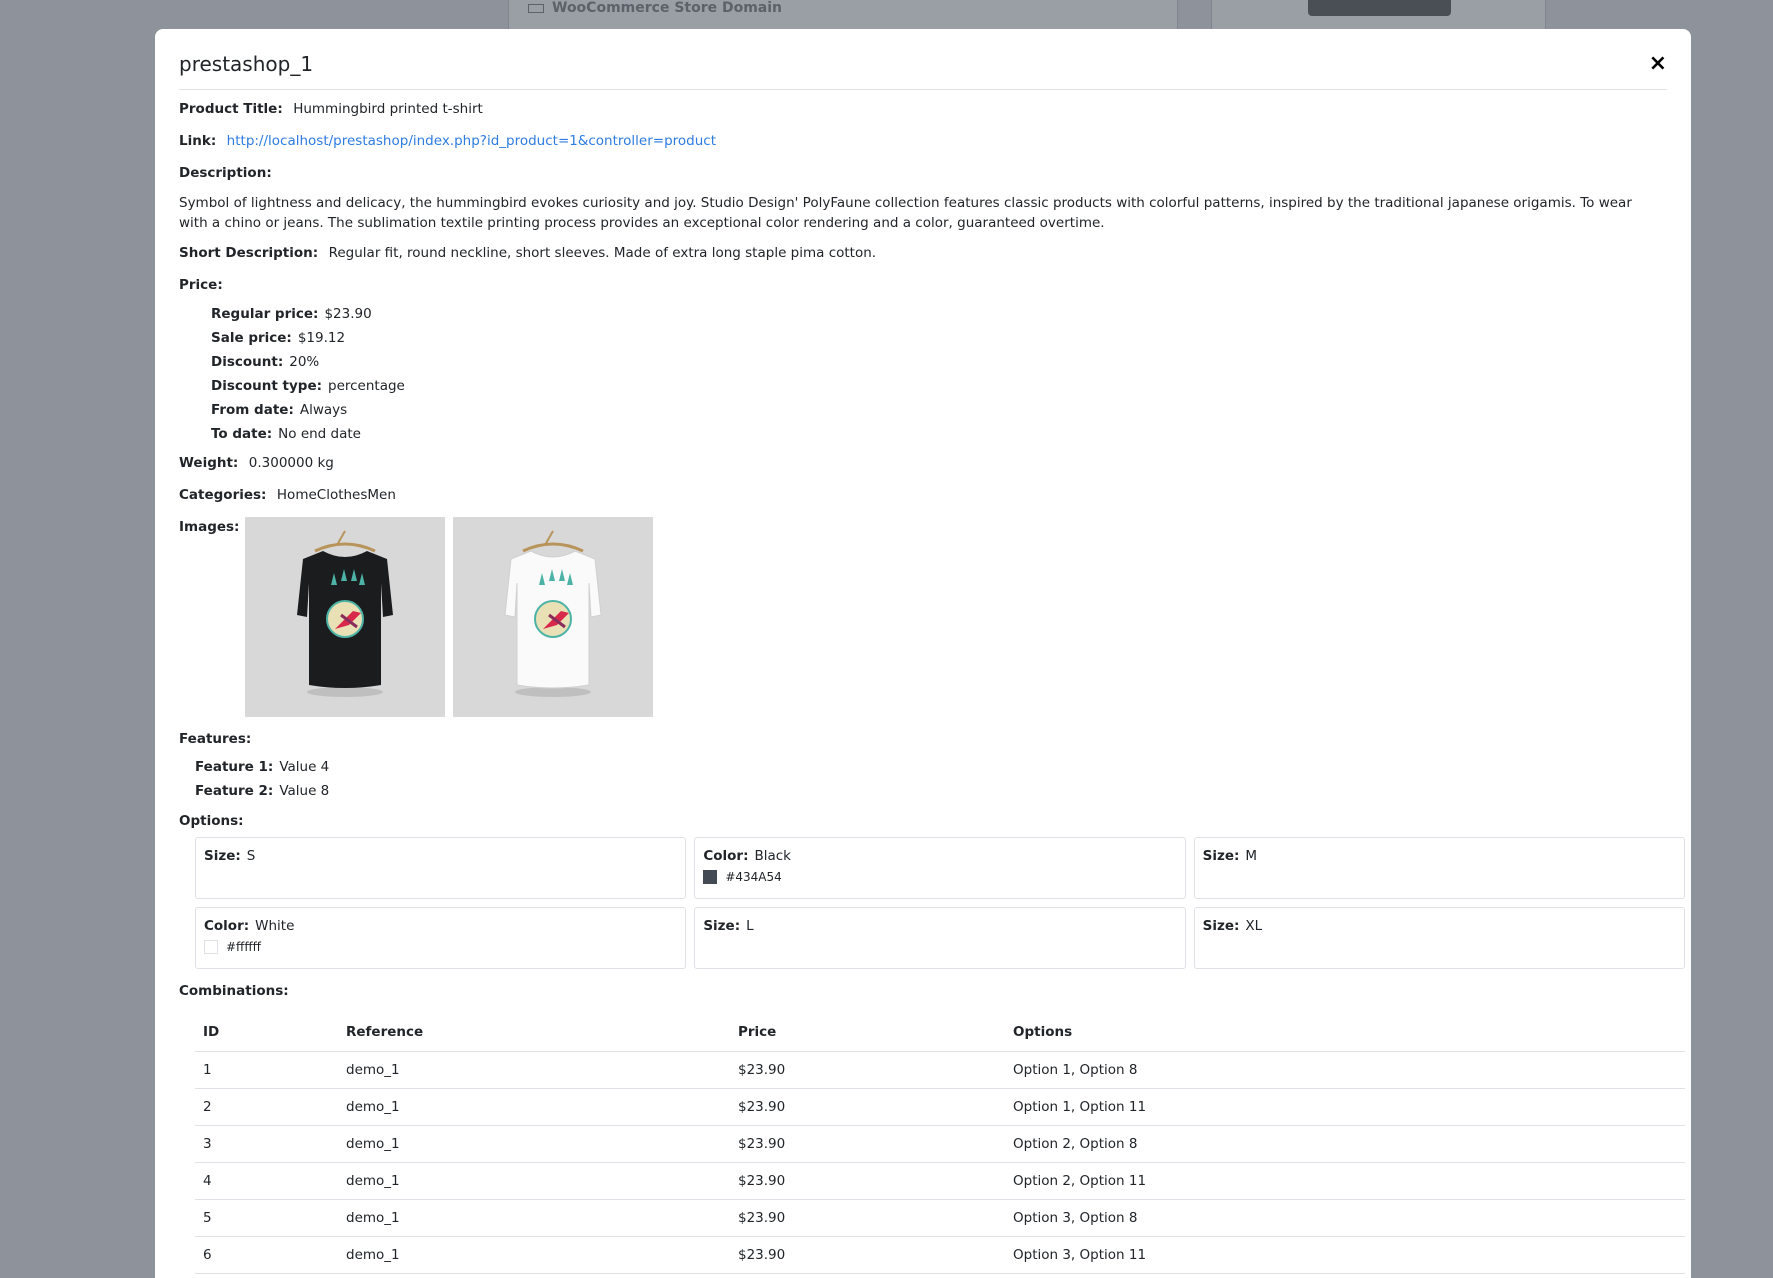 The height and width of the screenshot is (1278, 1773). I want to click on table-row: 6 demo_1 $23.90 Option 3, Option 11, so click(940, 1255).